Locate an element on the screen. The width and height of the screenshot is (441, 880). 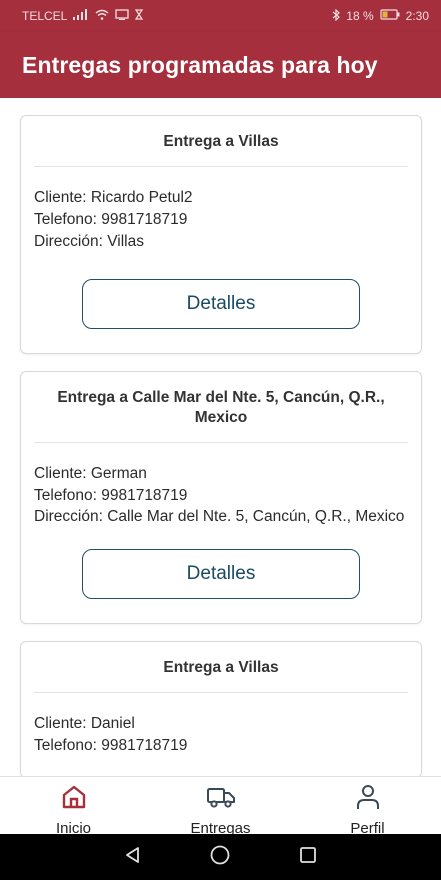
nav-item-entregas: Entregas is located at coordinates (220, 807).